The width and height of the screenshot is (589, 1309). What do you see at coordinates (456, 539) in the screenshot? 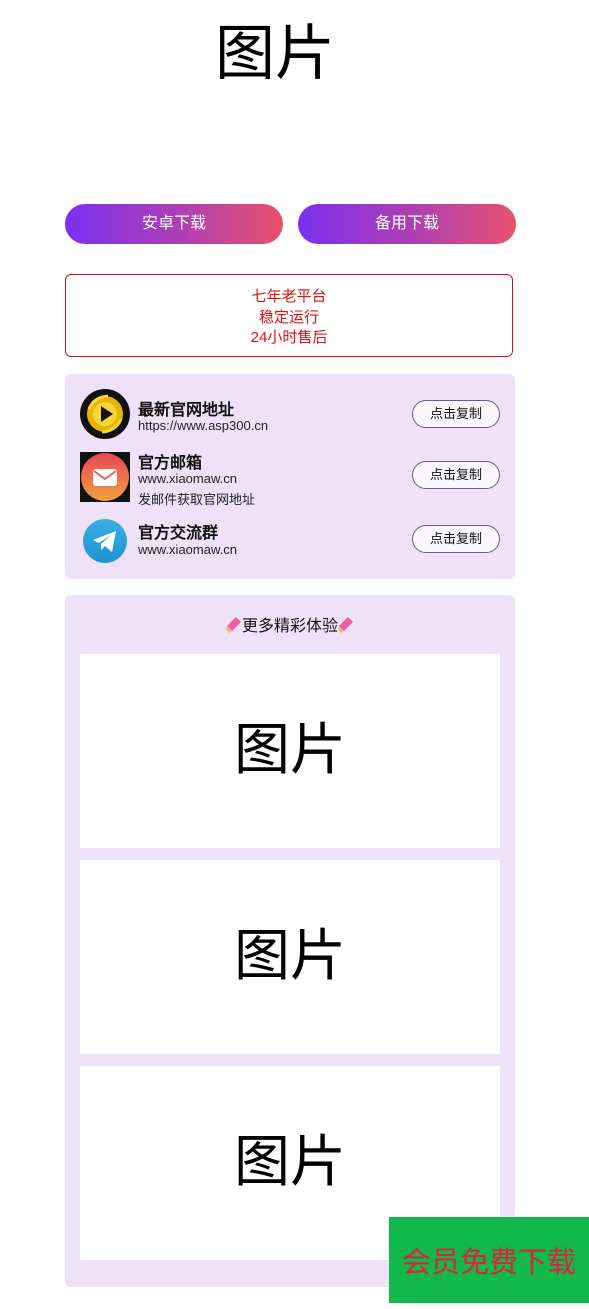
I see `copy-group-button: 点击复制` at bounding box center [456, 539].